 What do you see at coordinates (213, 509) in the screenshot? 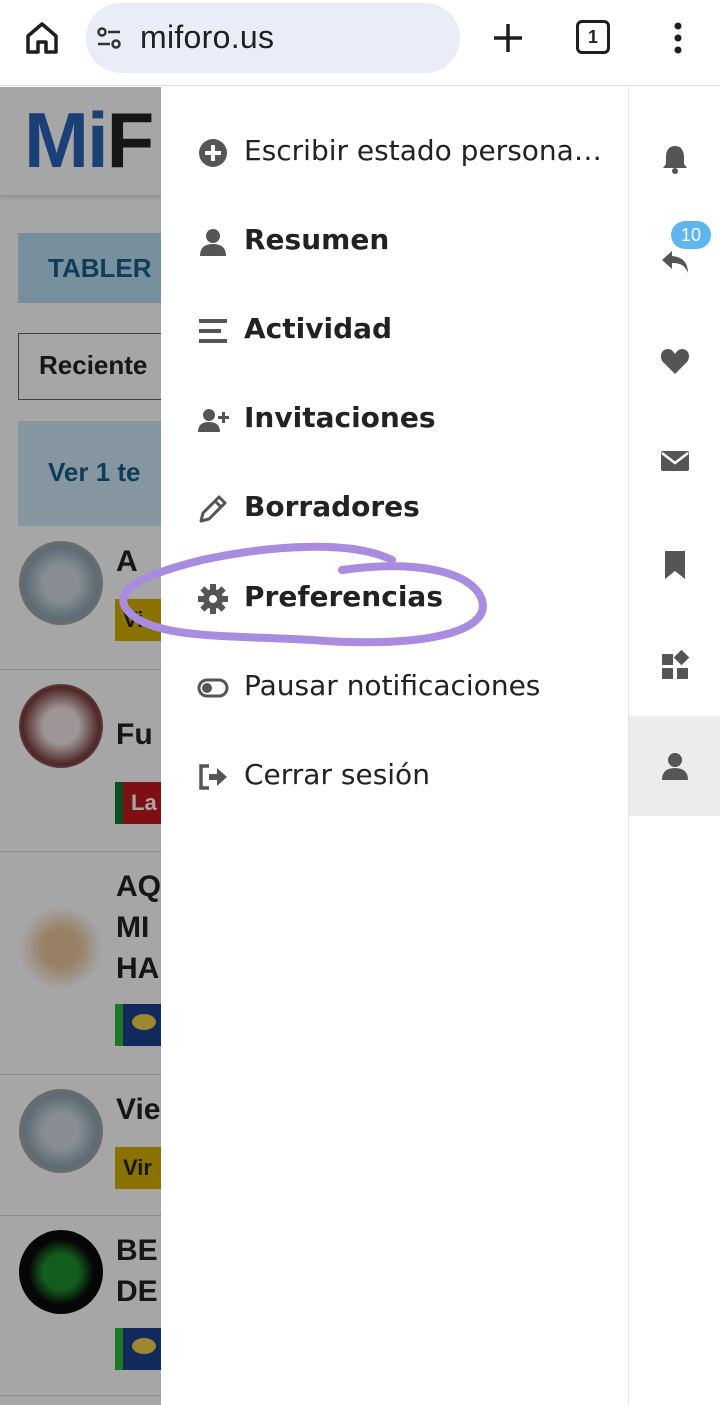
I see `pencil-icon` at bounding box center [213, 509].